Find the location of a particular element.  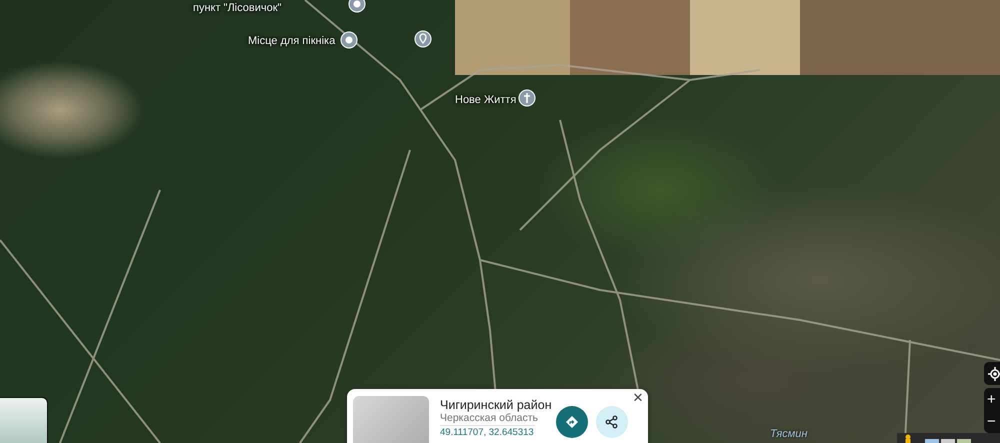

directions-icon is located at coordinates (572, 422).